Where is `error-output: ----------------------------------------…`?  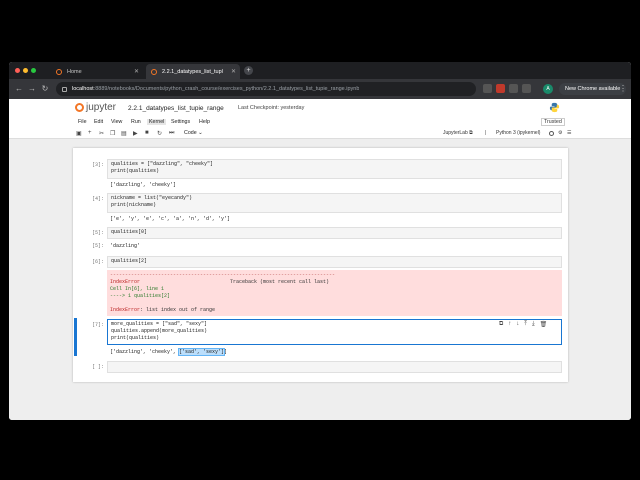
error-output: ----------------------------------------… is located at coordinates (334, 293).